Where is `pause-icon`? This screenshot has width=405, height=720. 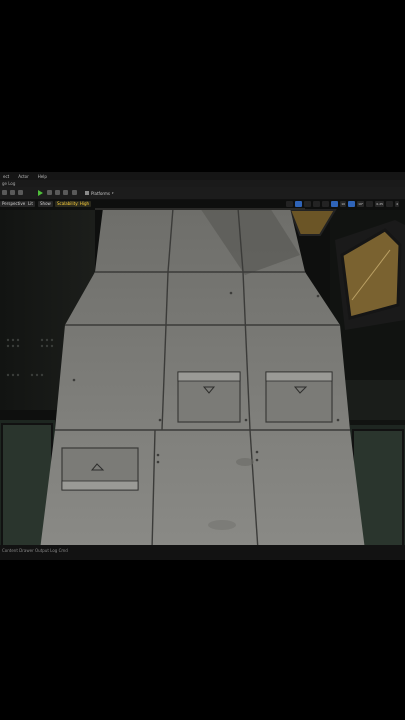
pause-icon is located at coordinates (57, 192).